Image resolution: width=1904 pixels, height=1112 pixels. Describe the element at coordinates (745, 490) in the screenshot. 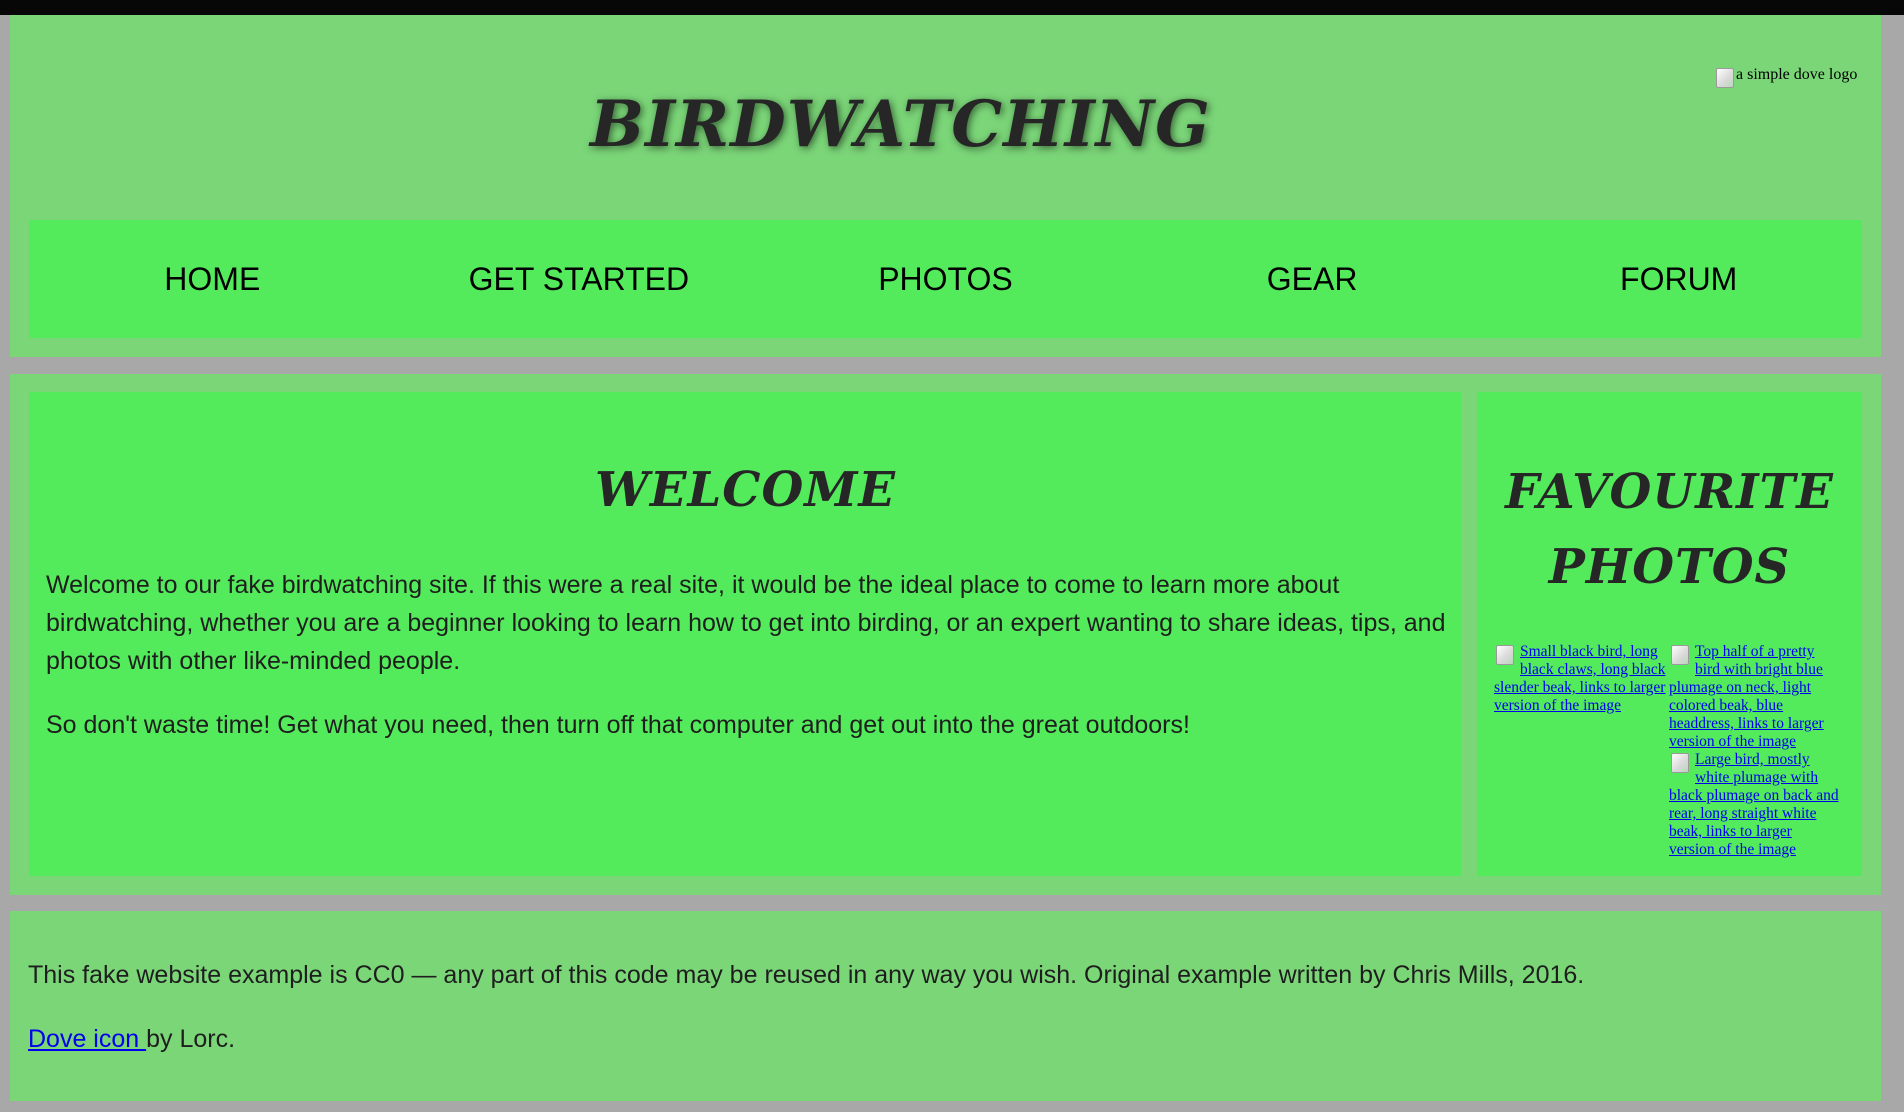

I see `welcome-heading: WELCOME` at that location.